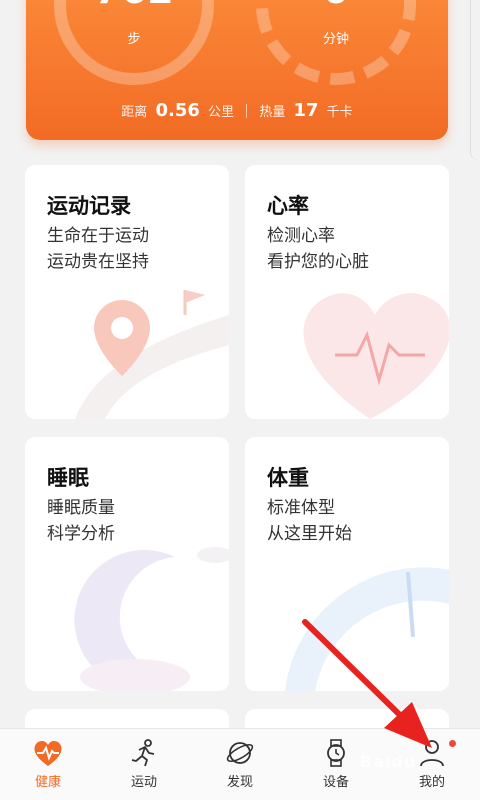 The height and width of the screenshot is (800, 480). Describe the element at coordinates (221, 112) in the screenshot. I see `distance-unit: 公里` at that location.